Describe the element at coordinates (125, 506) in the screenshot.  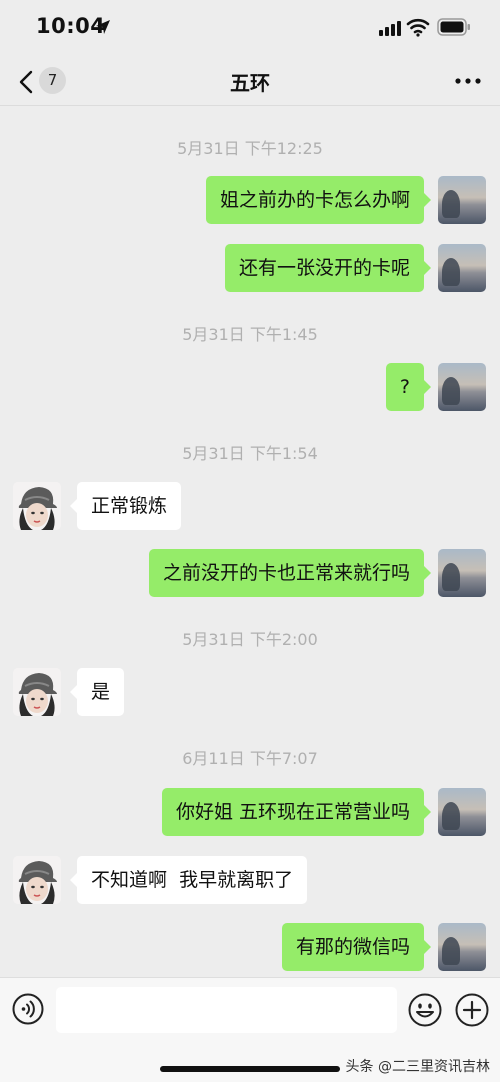
I see `incoming-message-bubble: 正常锻炼` at that location.